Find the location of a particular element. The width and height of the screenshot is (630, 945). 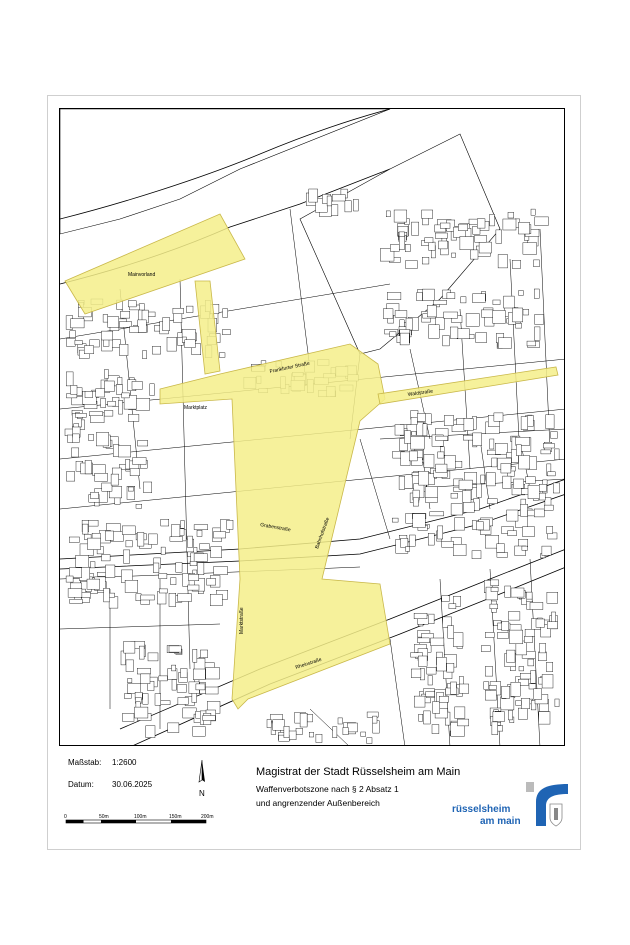

label-marktplatz: Marktplatz is located at coordinates (196, 408).